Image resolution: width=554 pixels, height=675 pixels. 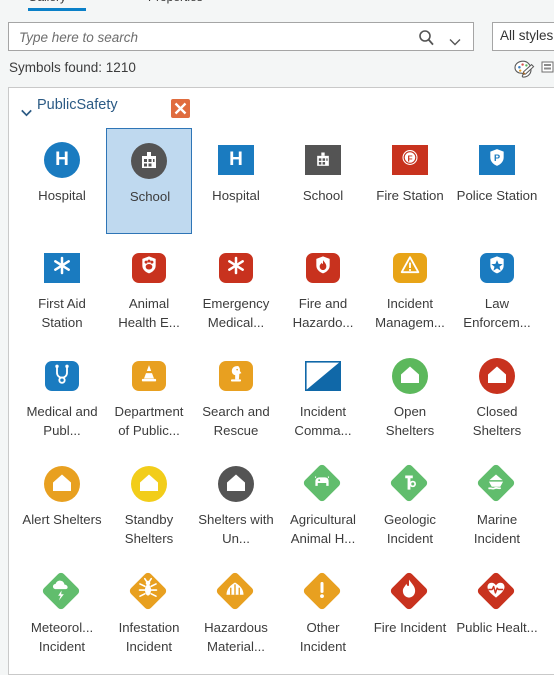 I want to click on search-rescue-icon, so click(x=236, y=376).